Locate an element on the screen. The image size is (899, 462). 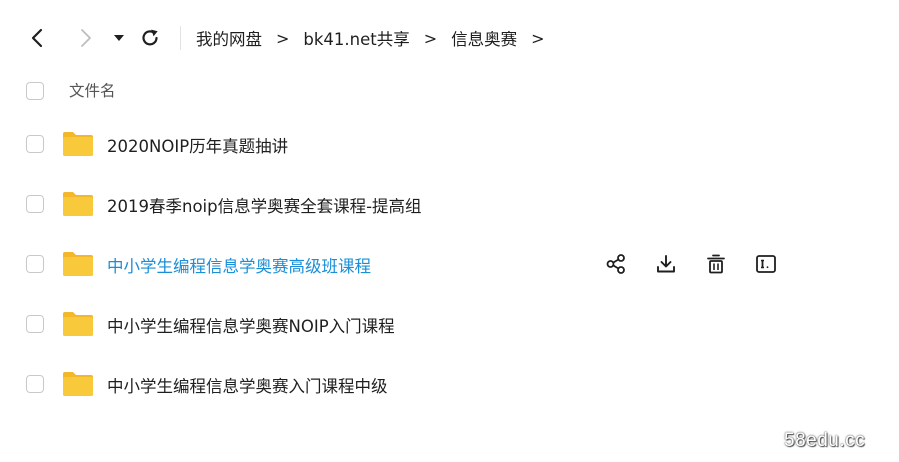
history-dropdown-button is located at coordinates (119, 38).